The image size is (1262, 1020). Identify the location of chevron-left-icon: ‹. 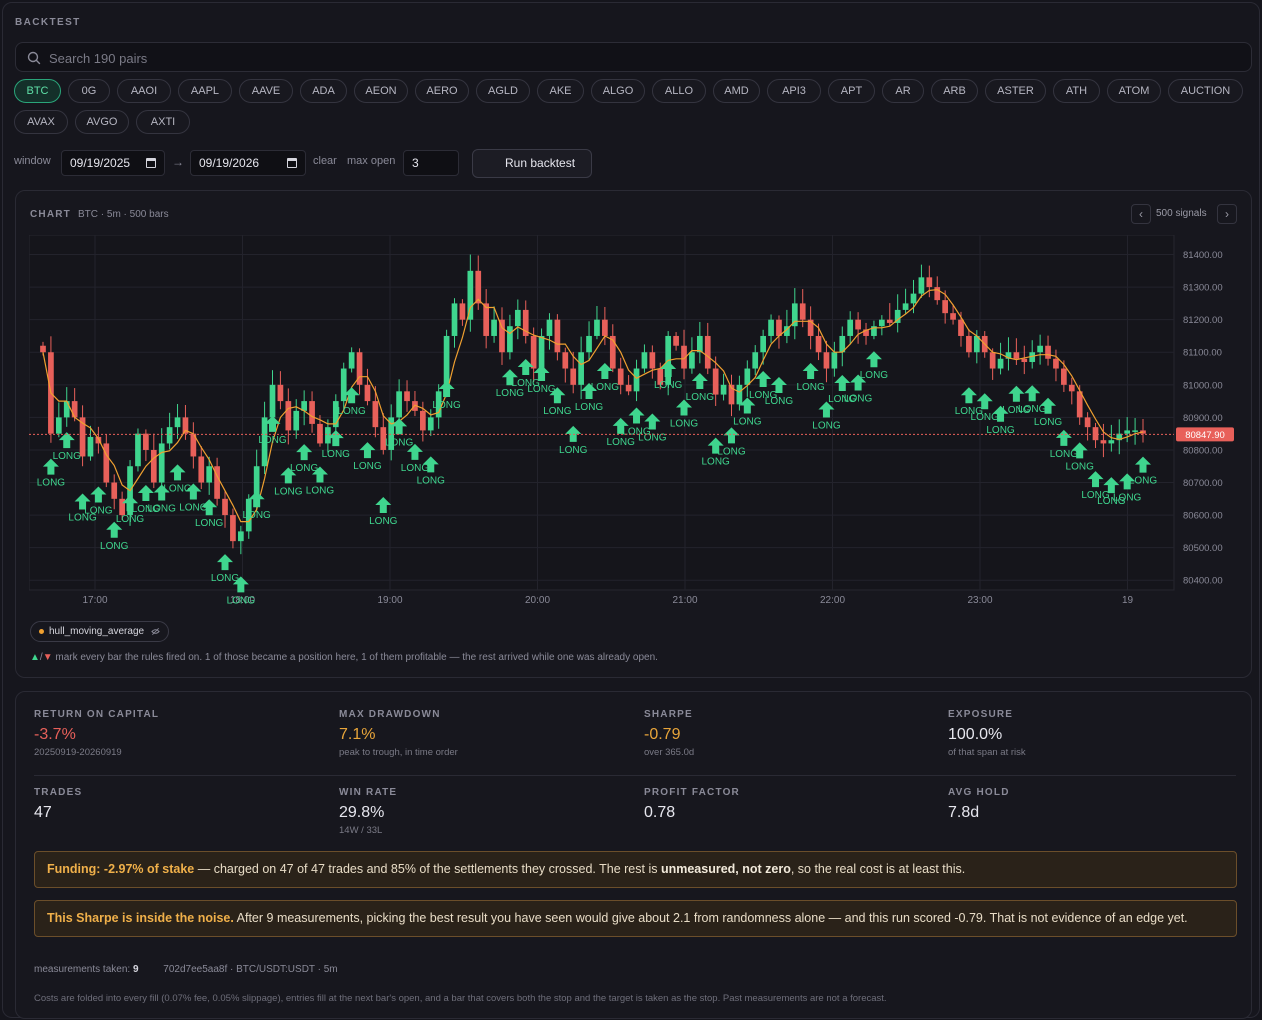
(1141, 214).